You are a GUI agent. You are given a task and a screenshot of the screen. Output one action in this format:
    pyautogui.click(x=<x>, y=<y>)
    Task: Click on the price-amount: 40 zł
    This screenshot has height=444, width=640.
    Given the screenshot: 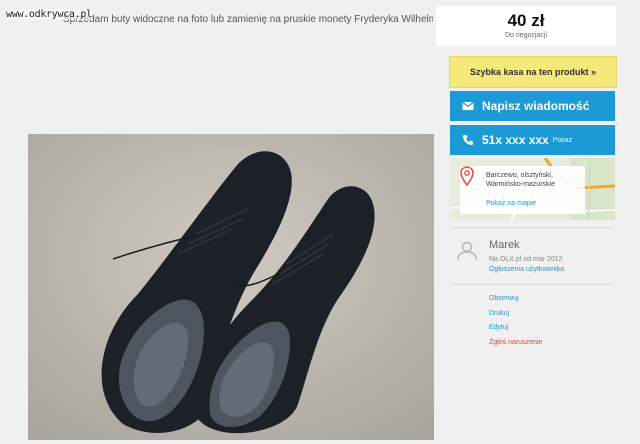 What is the action you would take?
    pyautogui.click(x=526, y=20)
    